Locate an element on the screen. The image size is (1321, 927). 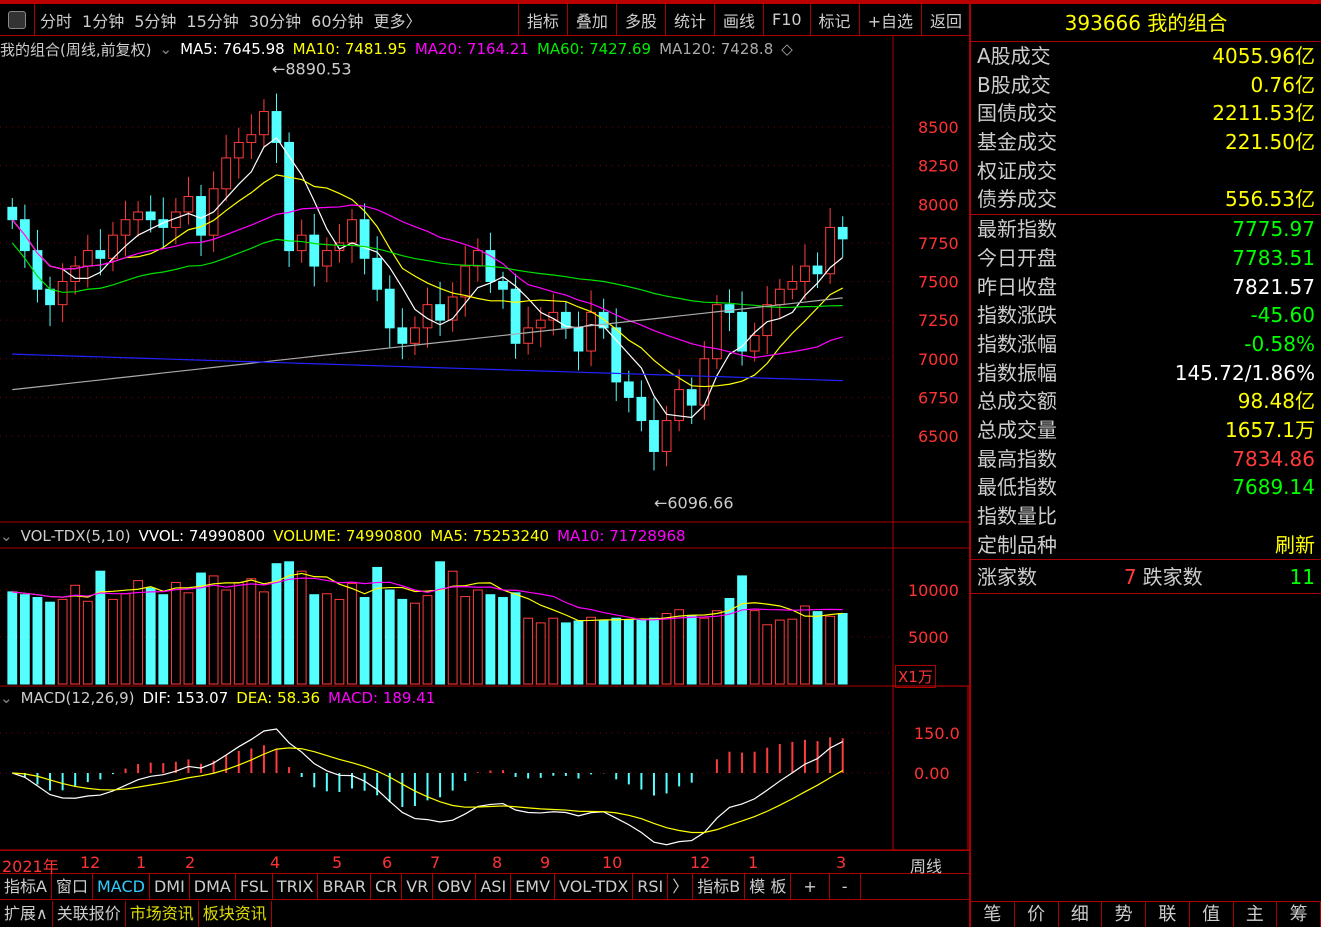
detail-tab: 笔 is located at coordinates (993, 914).